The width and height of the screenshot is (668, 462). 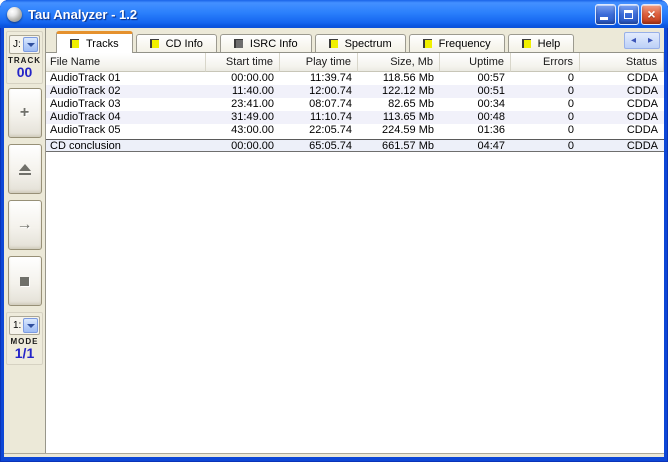 I want to click on cell-play-time: 11:10.74, so click(x=330, y=117).